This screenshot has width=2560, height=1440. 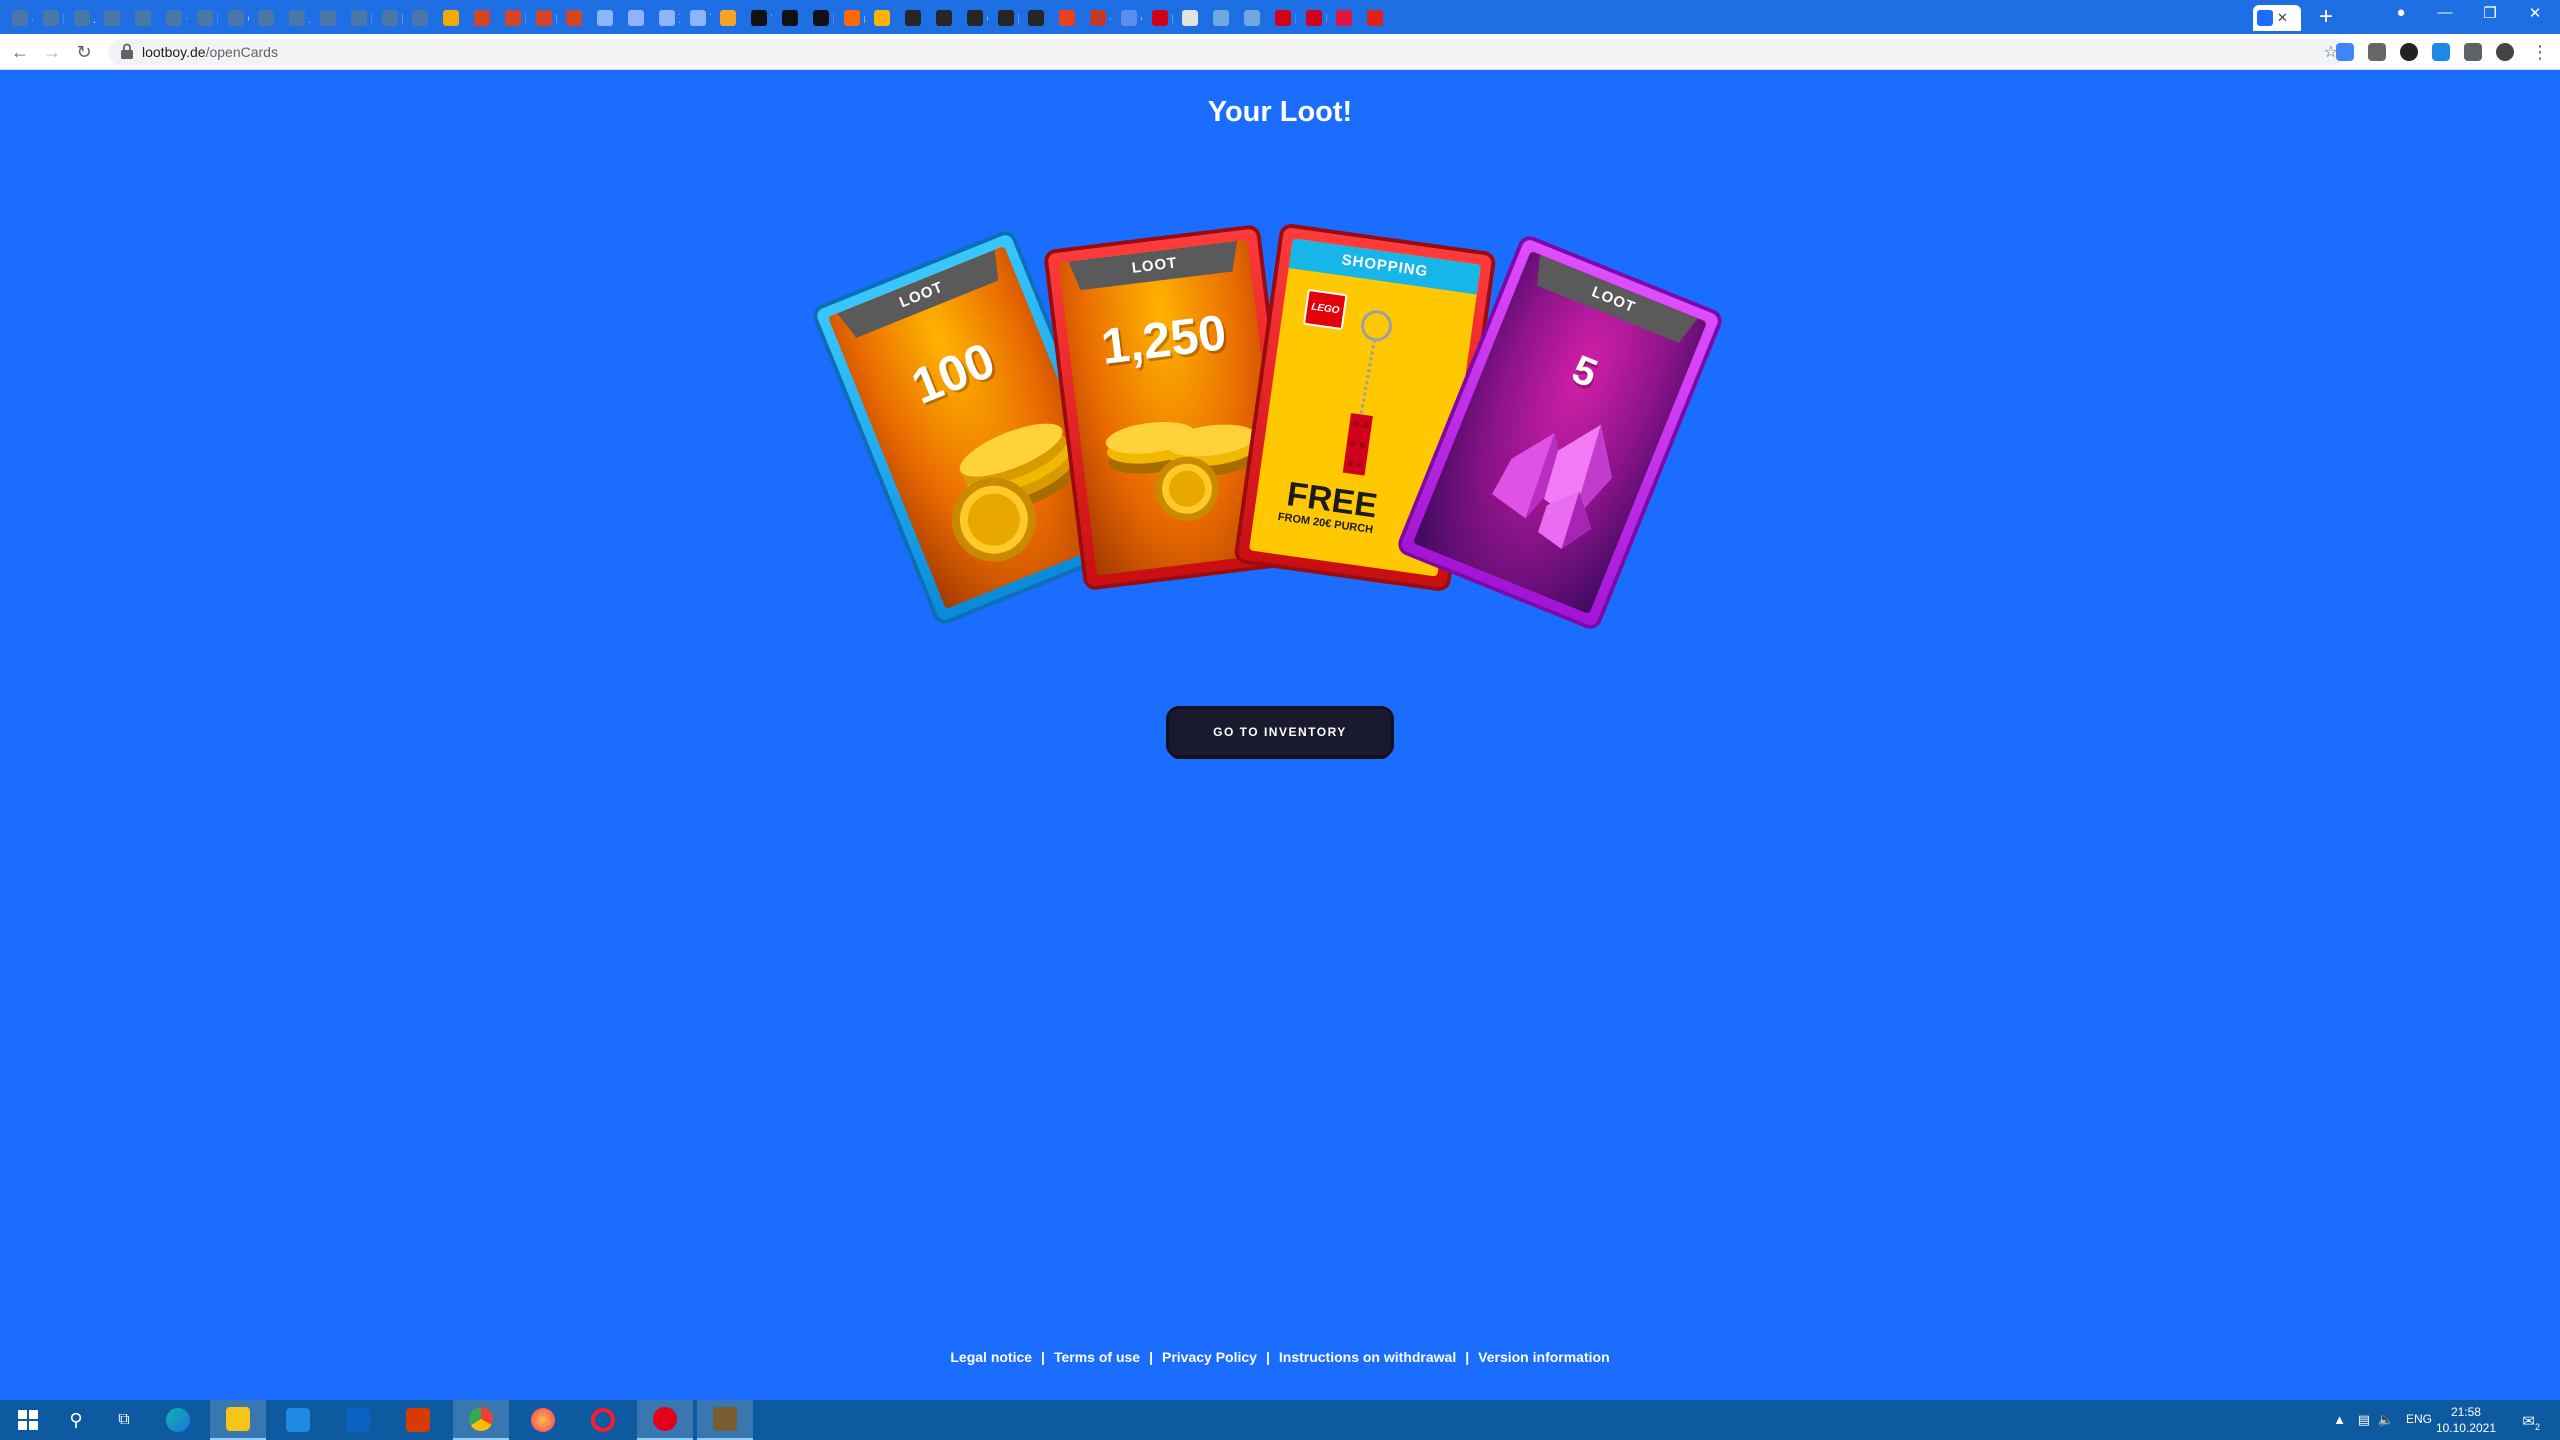 I want to click on url-host: lootboy.de, so click(x=174, y=52).